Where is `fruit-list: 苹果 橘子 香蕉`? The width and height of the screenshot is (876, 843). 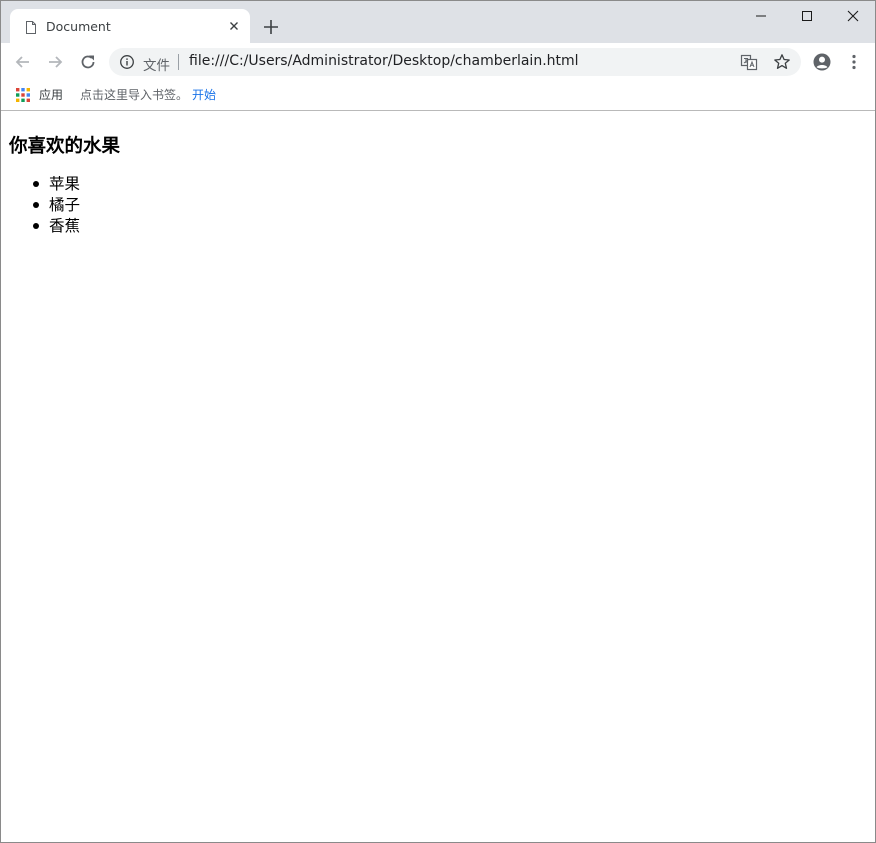 fruit-list: 苹果 橘子 香蕉 is located at coordinates (44, 205).